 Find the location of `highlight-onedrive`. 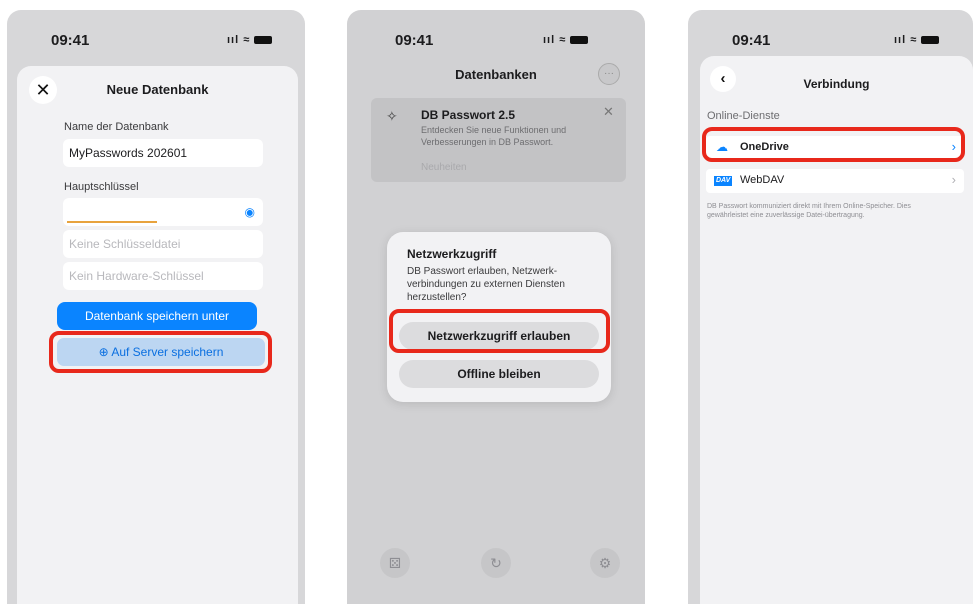

highlight-onedrive is located at coordinates (833, 144).